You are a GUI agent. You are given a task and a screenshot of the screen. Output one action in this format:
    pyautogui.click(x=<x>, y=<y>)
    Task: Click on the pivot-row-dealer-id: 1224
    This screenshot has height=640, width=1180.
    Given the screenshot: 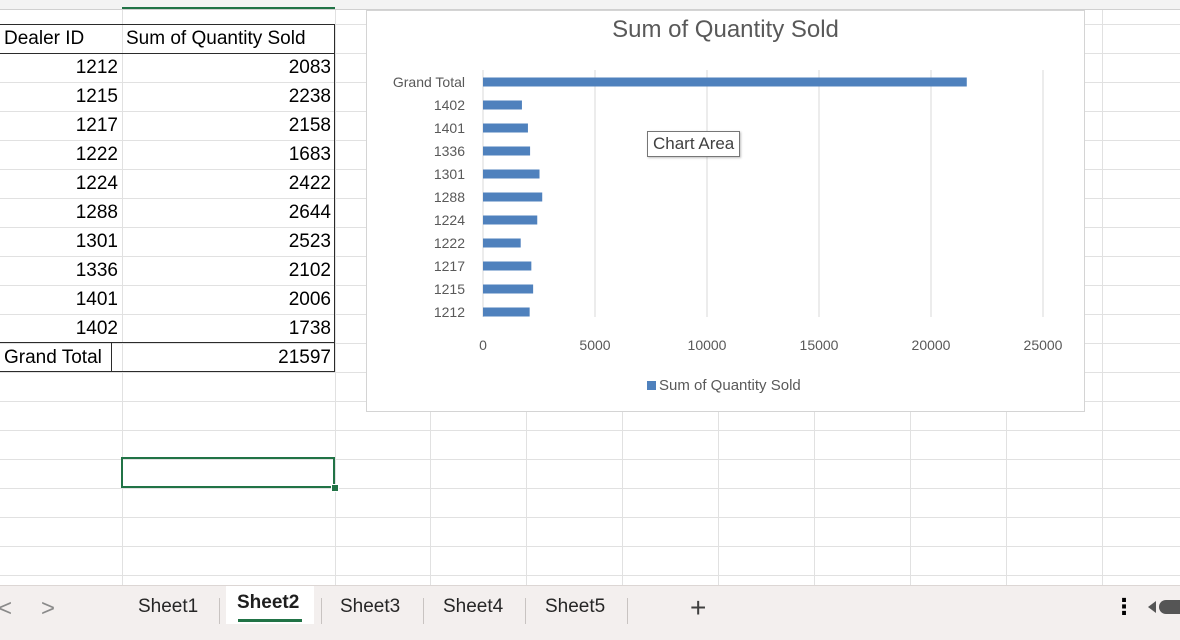 What is the action you would take?
    pyautogui.click(x=61, y=183)
    